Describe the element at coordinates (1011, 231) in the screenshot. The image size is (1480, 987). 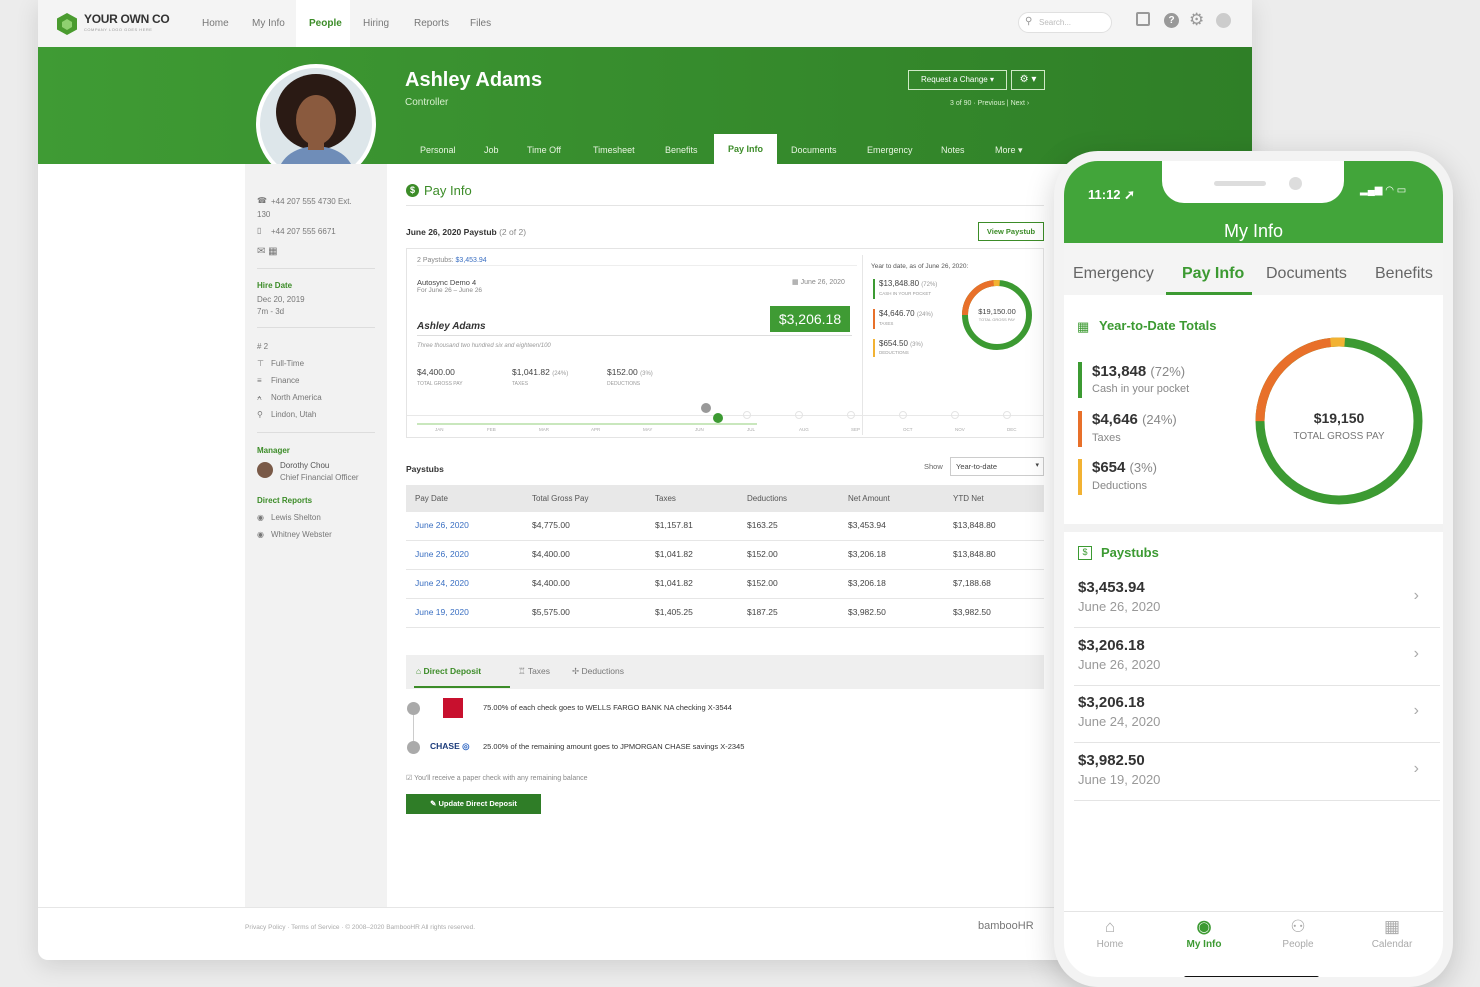
I see `view-paystub-button: View Paystub` at that location.